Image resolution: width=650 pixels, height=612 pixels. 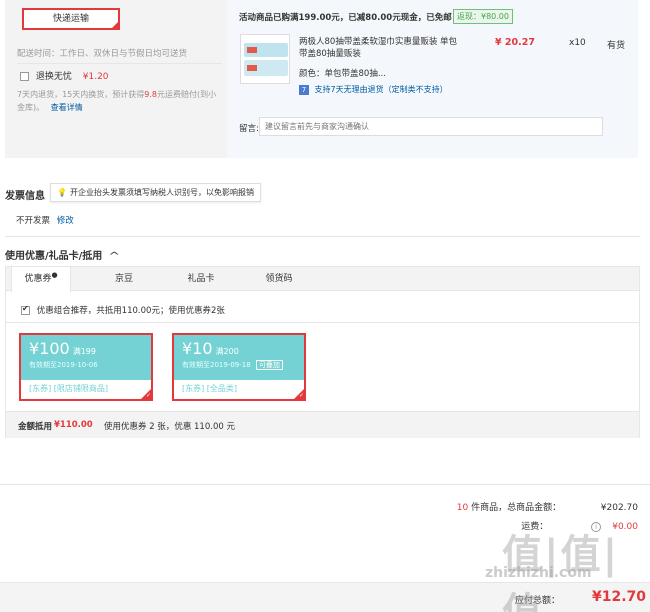 I want to click on product-stock: 有货, so click(x=616, y=46).